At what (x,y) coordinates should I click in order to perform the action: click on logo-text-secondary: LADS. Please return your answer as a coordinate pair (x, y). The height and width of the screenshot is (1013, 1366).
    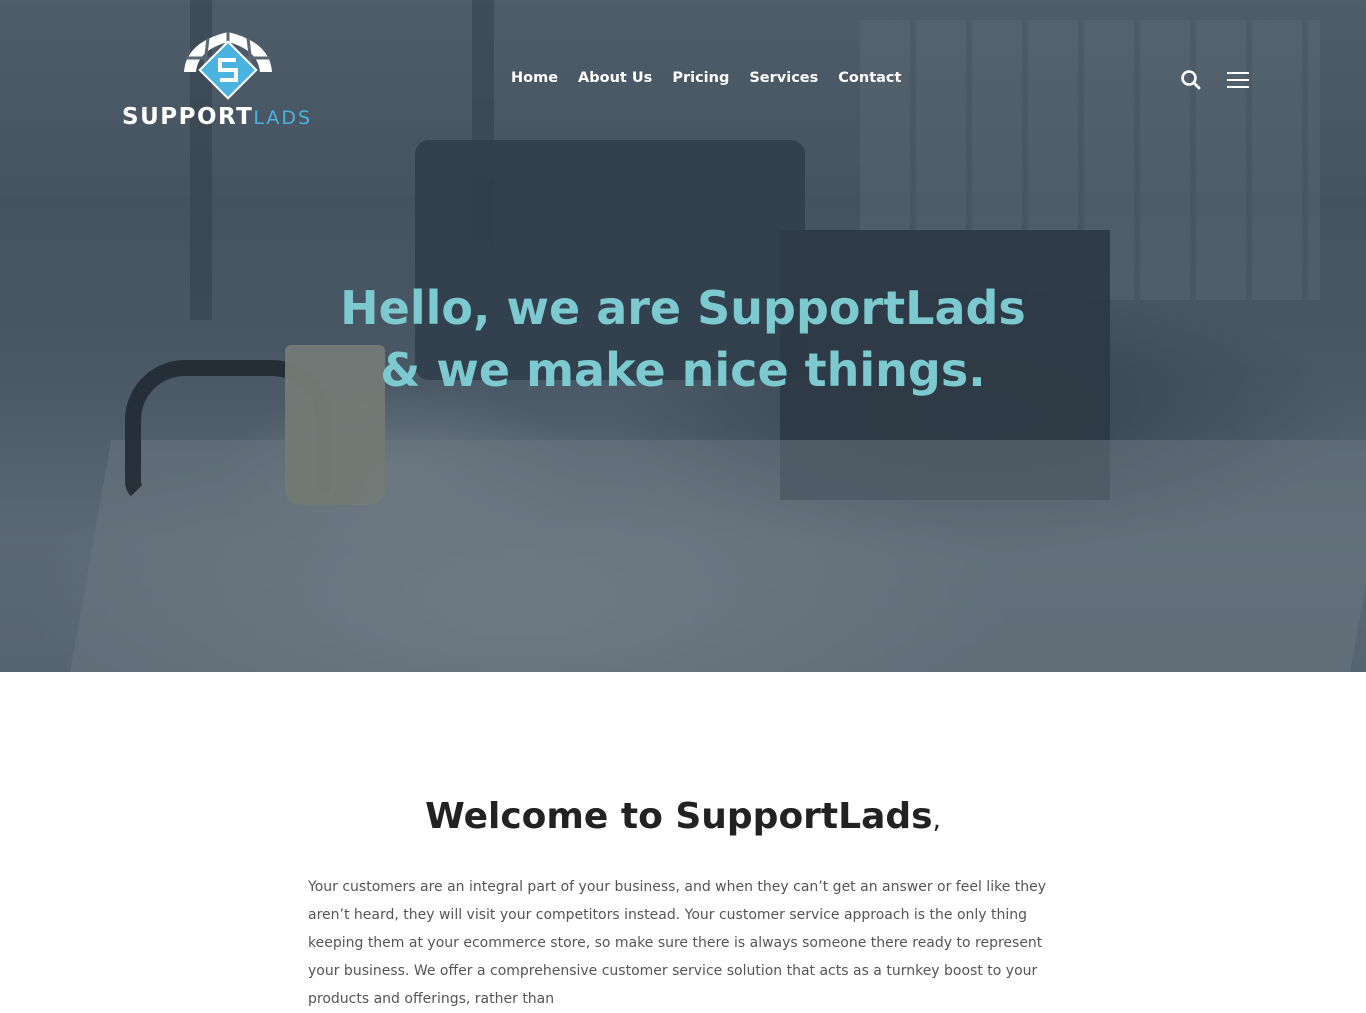
    Looking at the image, I should click on (283, 118).